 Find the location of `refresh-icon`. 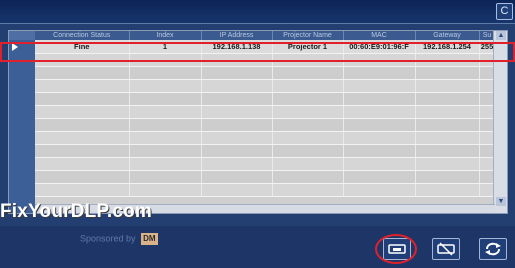

refresh-icon is located at coordinates (493, 249).